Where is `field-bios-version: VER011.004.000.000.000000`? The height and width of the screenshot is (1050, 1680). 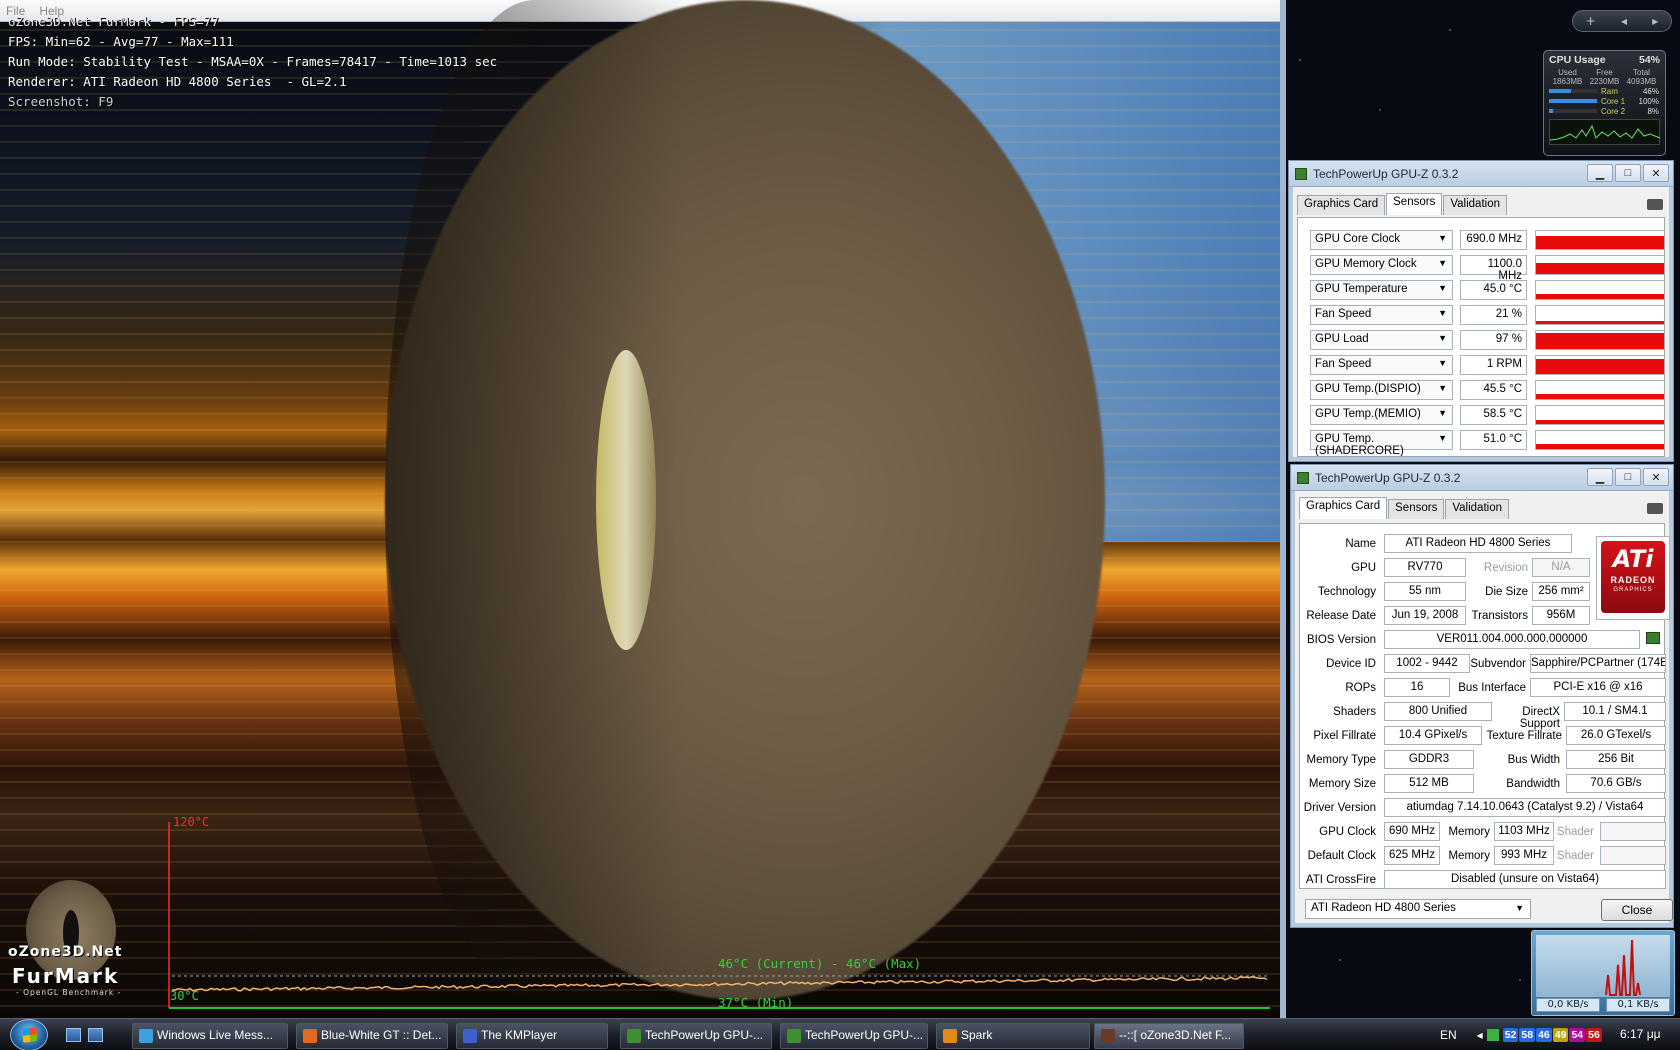 field-bios-version: VER011.004.000.000.000000 is located at coordinates (1512, 639).